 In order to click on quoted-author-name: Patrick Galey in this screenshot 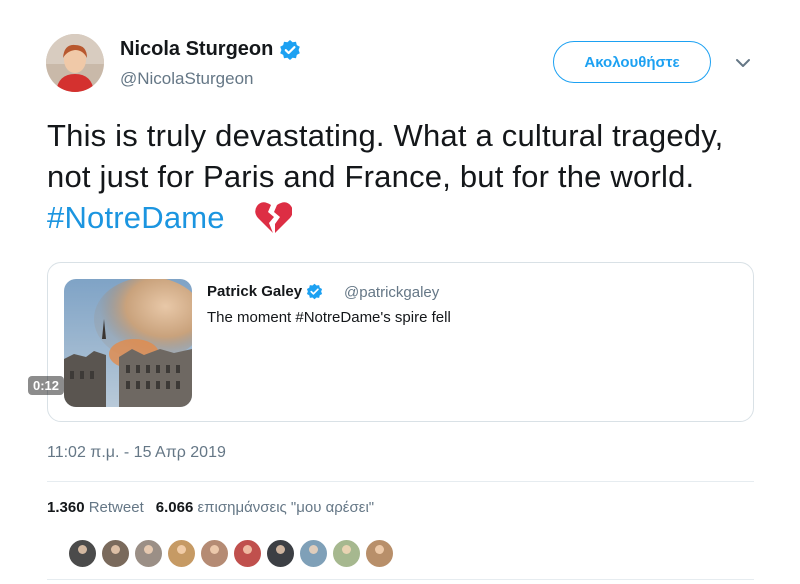, I will do `click(265, 291)`.